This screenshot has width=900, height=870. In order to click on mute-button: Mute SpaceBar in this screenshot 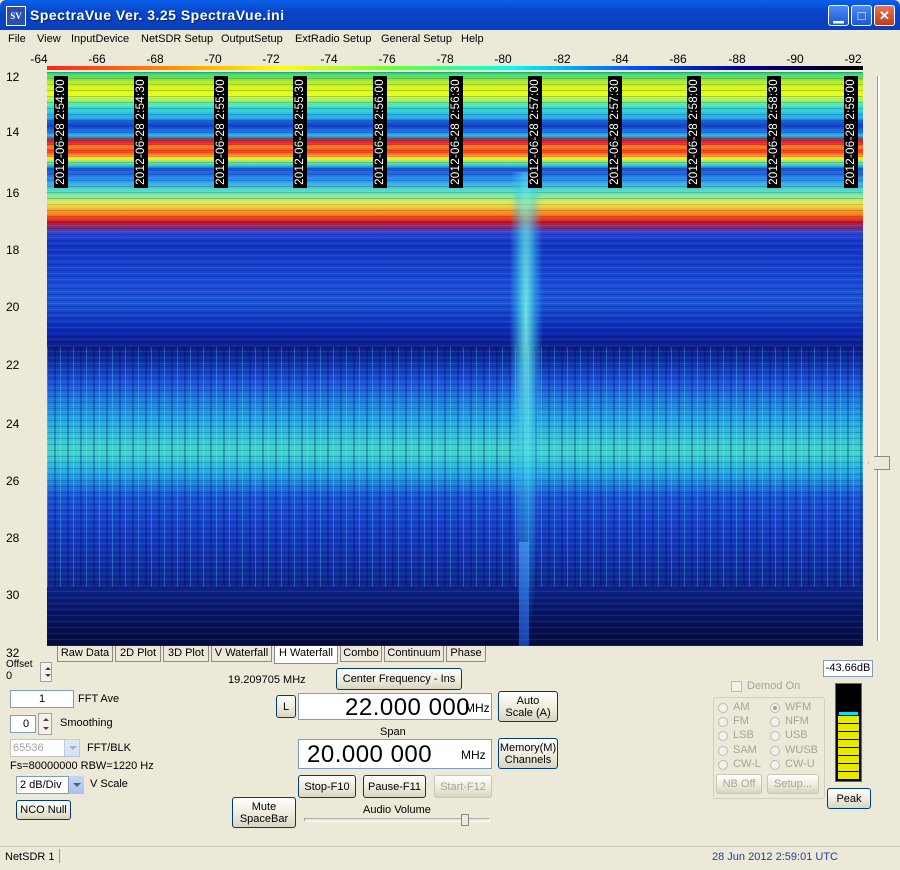, I will do `click(264, 812)`.